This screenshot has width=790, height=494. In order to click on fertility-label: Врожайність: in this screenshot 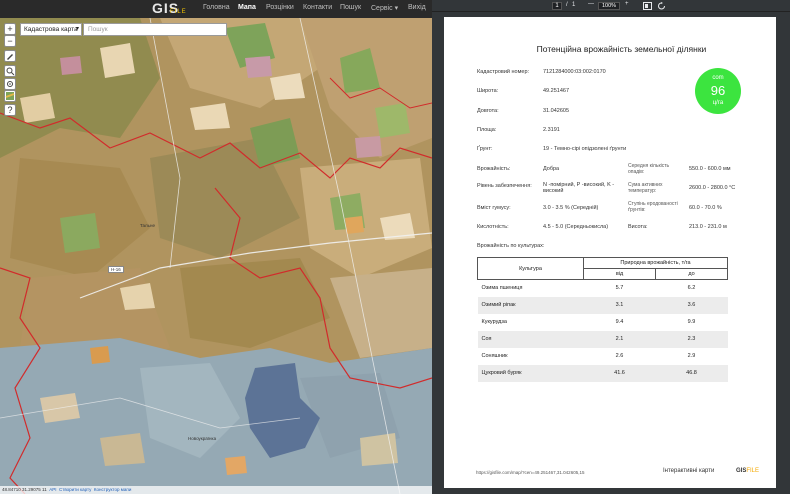, I will do `click(494, 169)`.